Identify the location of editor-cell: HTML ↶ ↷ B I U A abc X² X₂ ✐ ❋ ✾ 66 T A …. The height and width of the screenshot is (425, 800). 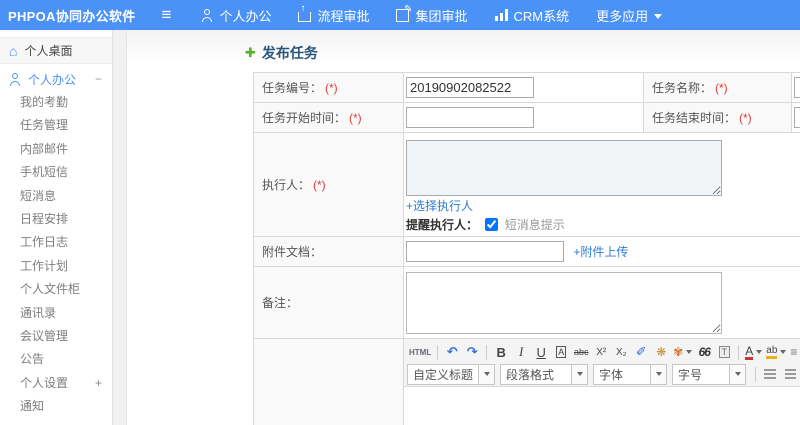
(601, 381).